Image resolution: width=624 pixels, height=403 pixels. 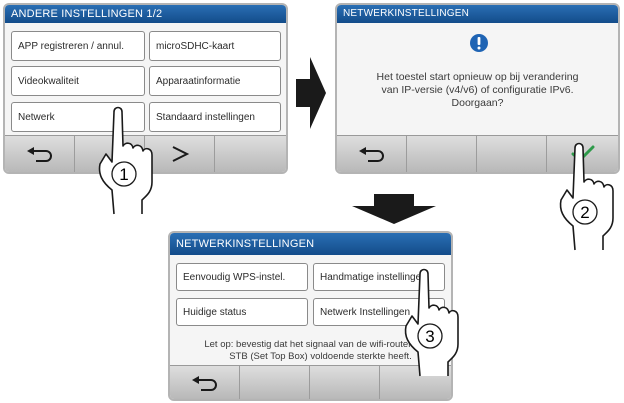 I want to click on screen2-title: NETWERKINSTELLINGEN, so click(x=477, y=14).